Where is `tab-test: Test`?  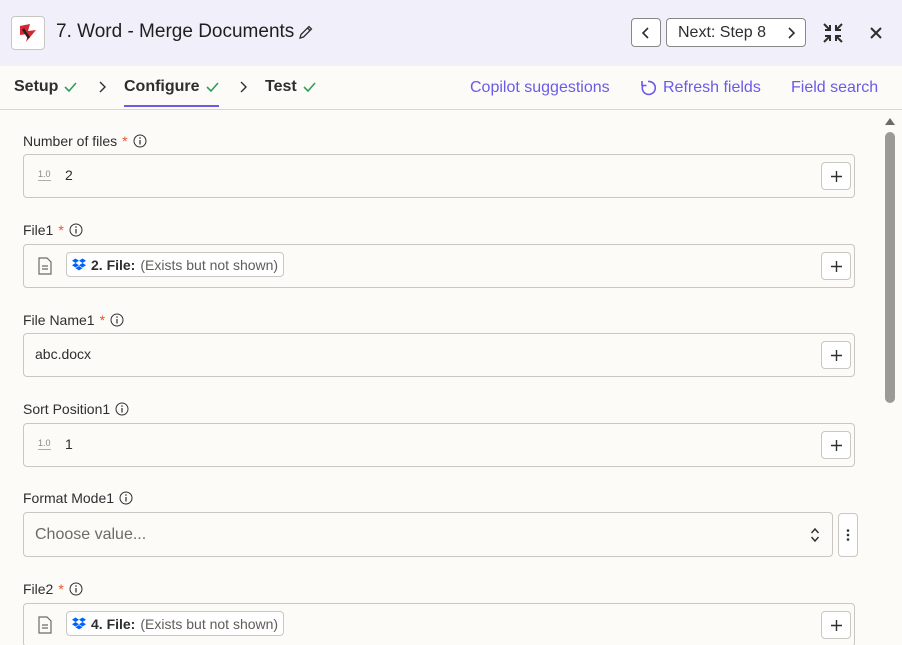 tab-test: Test is located at coordinates (290, 87).